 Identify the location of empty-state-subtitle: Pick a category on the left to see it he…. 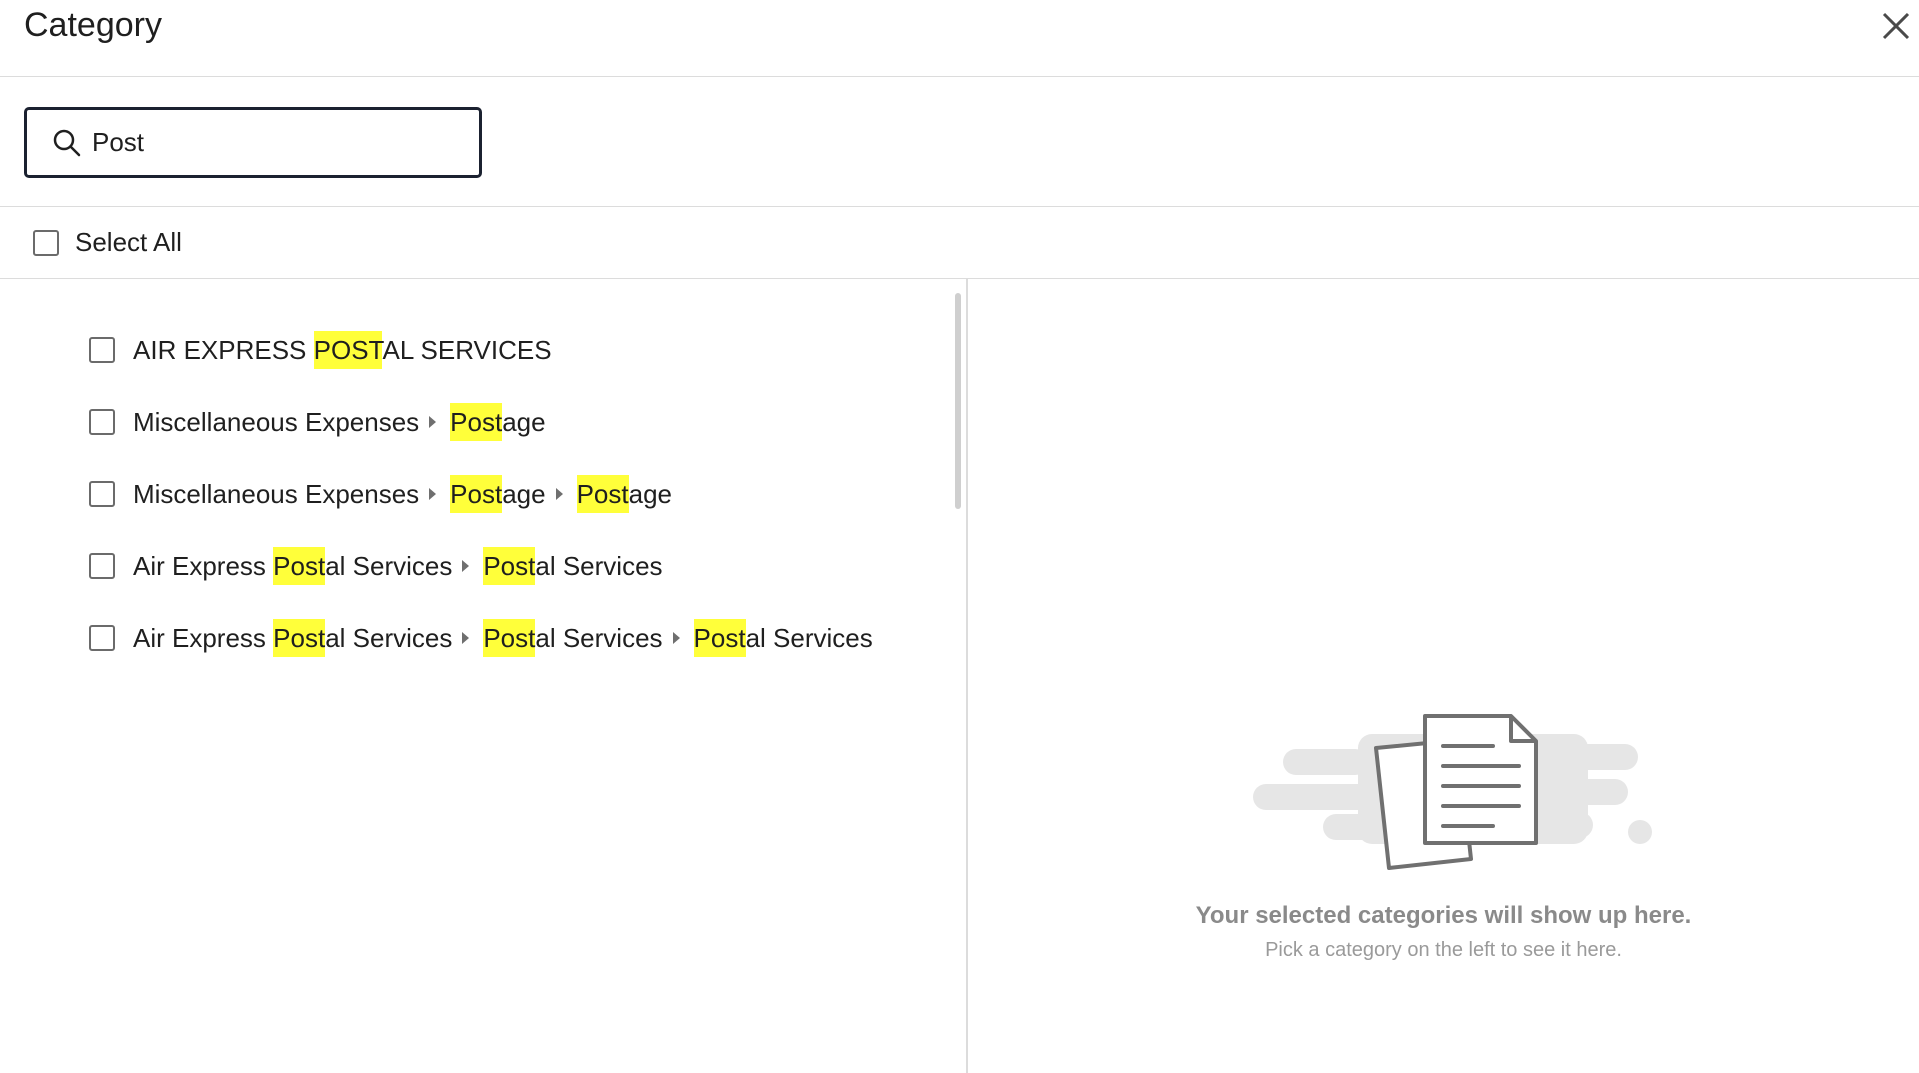
(1443, 950).